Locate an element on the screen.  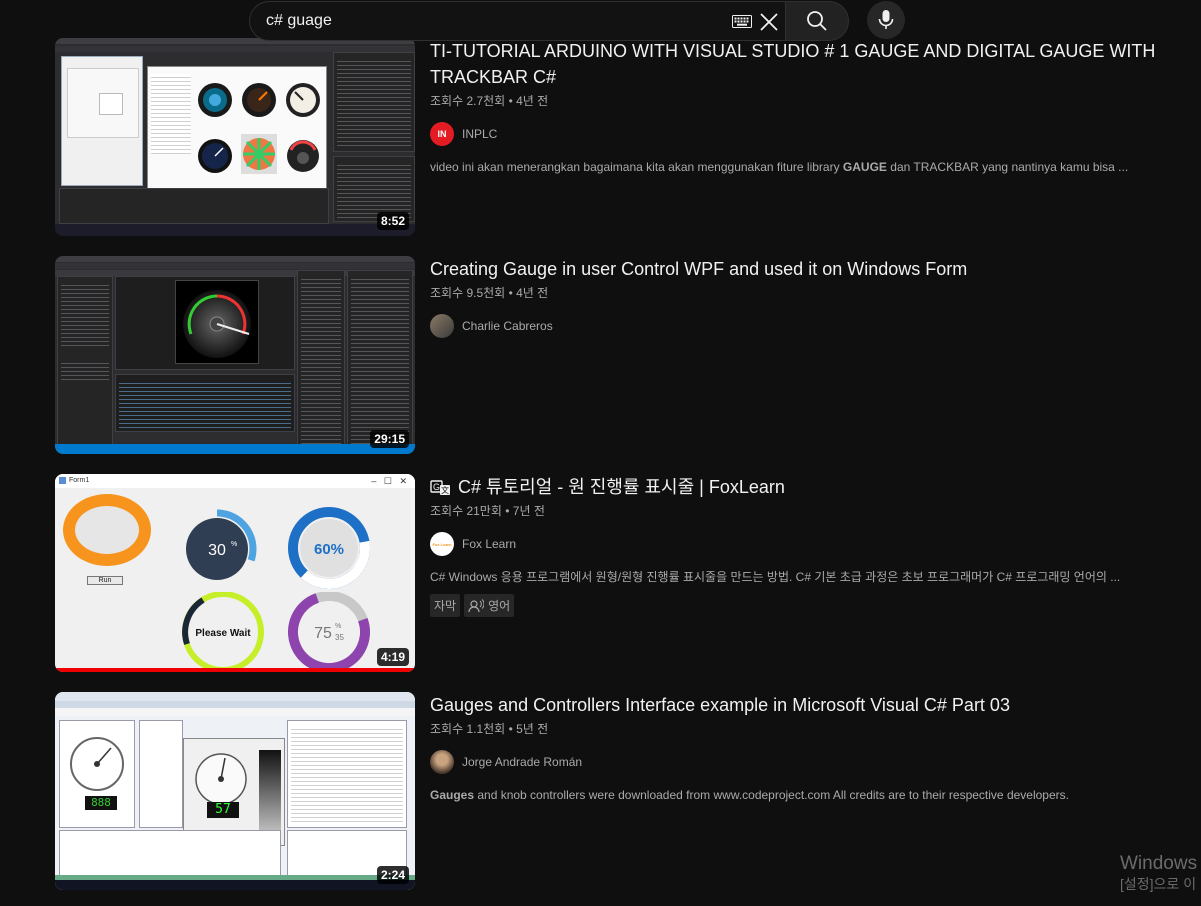
language-badge: 영어 is located at coordinates (489, 605).